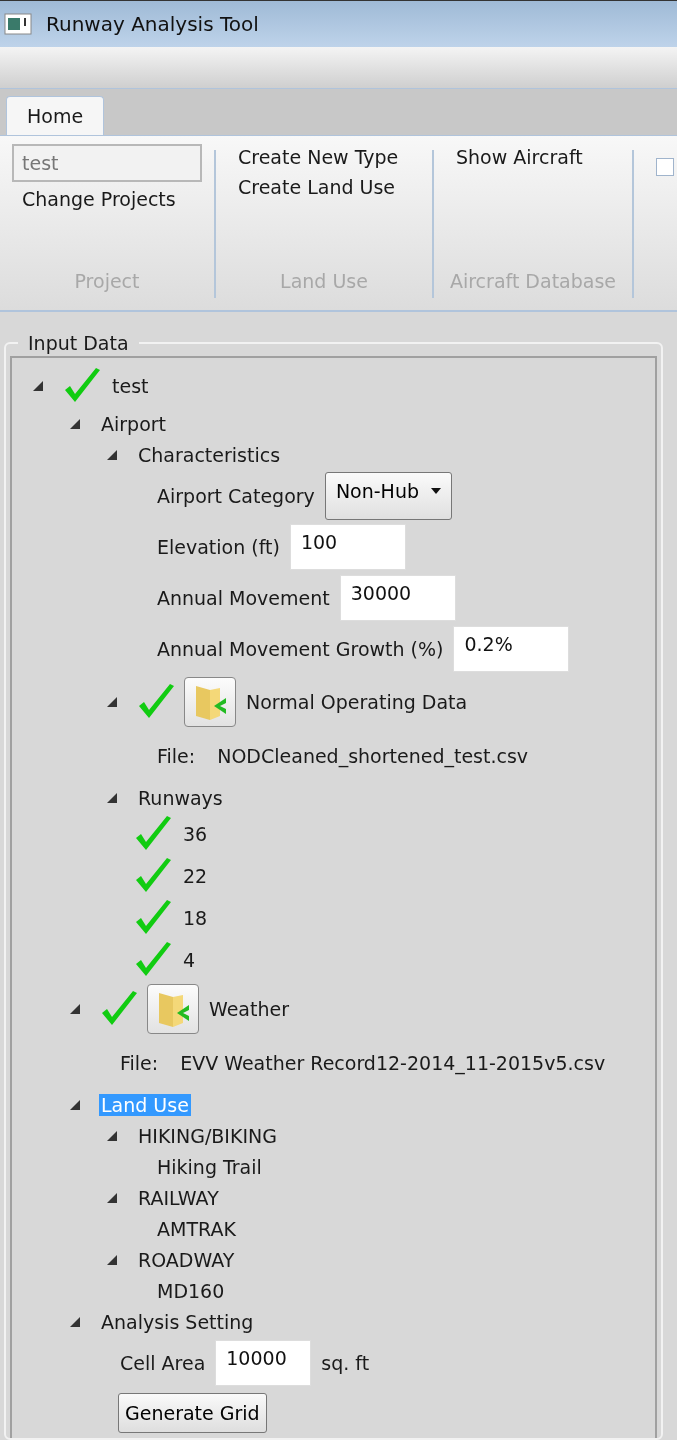 This screenshot has width=677, height=1440. Describe the element at coordinates (393, 1063) in the screenshot. I see `file-name: EVV Weather Record12-2014_11-2015v5.csv` at that location.